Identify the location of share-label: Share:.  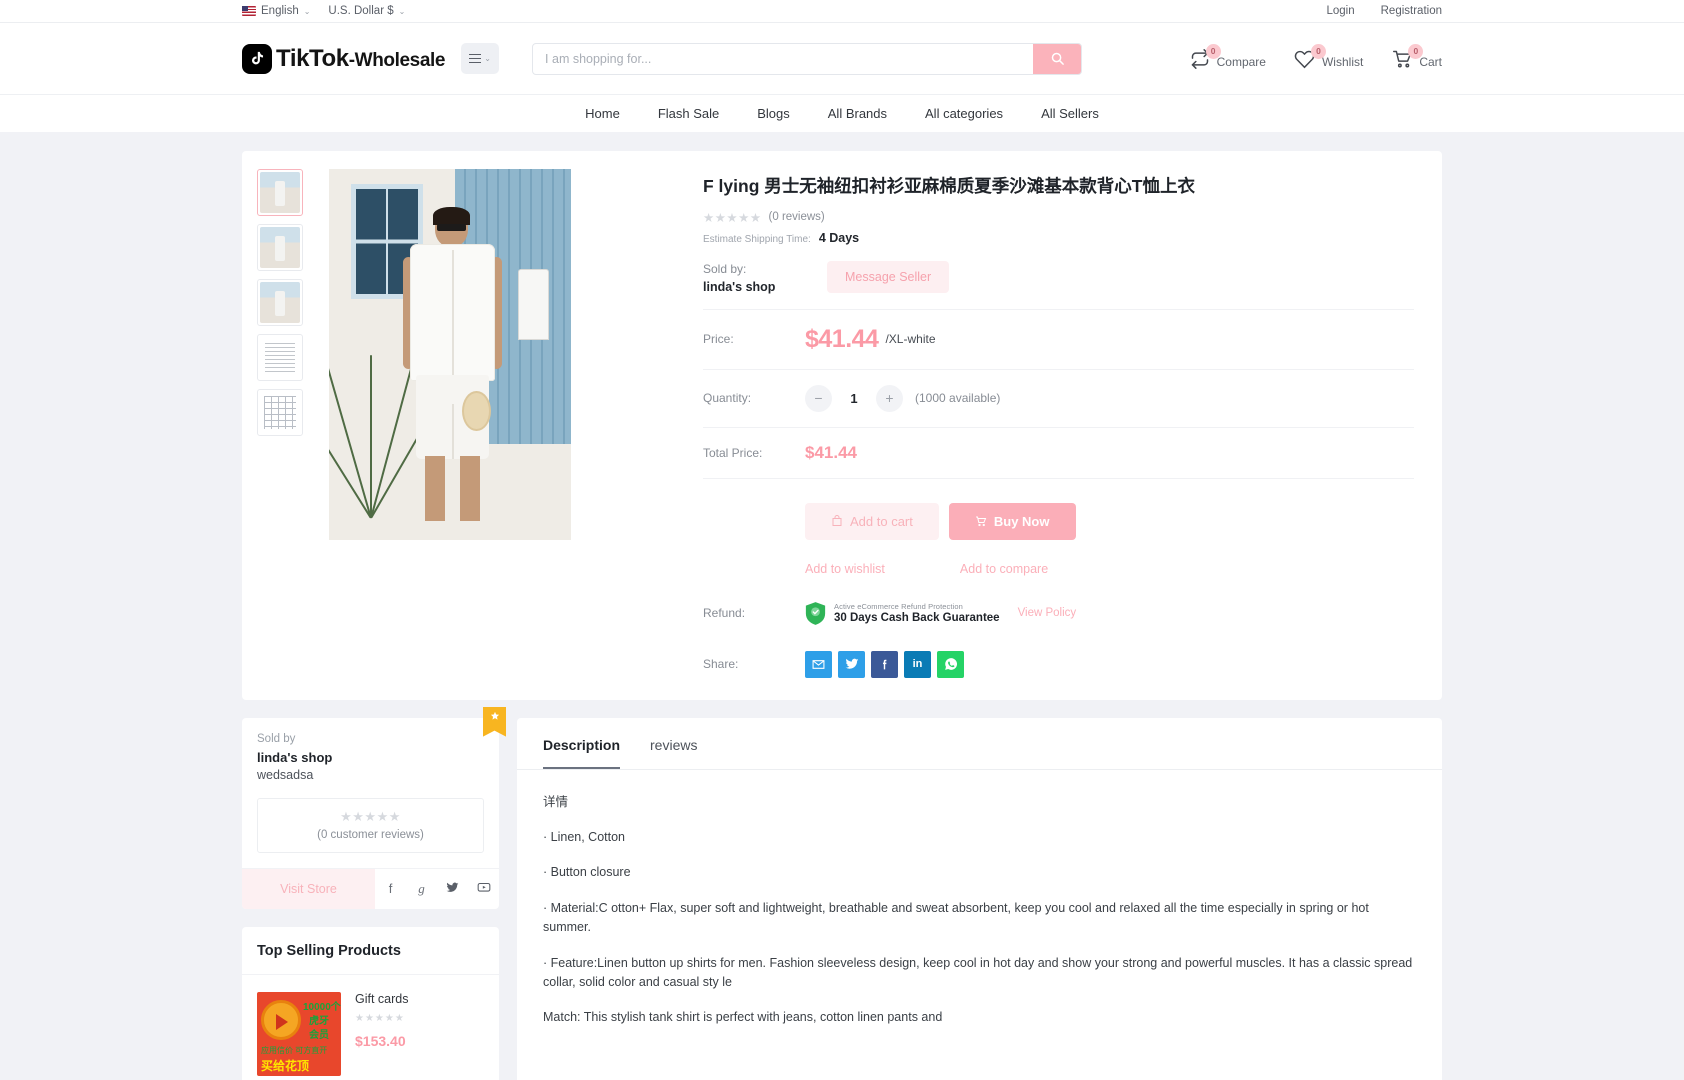
(721, 664).